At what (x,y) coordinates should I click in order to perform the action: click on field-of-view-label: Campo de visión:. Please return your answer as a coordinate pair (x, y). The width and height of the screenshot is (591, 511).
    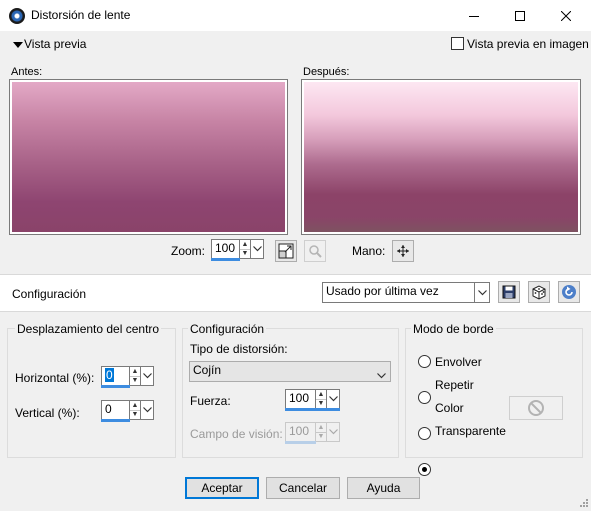
    Looking at the image, I should click on (236, 434).